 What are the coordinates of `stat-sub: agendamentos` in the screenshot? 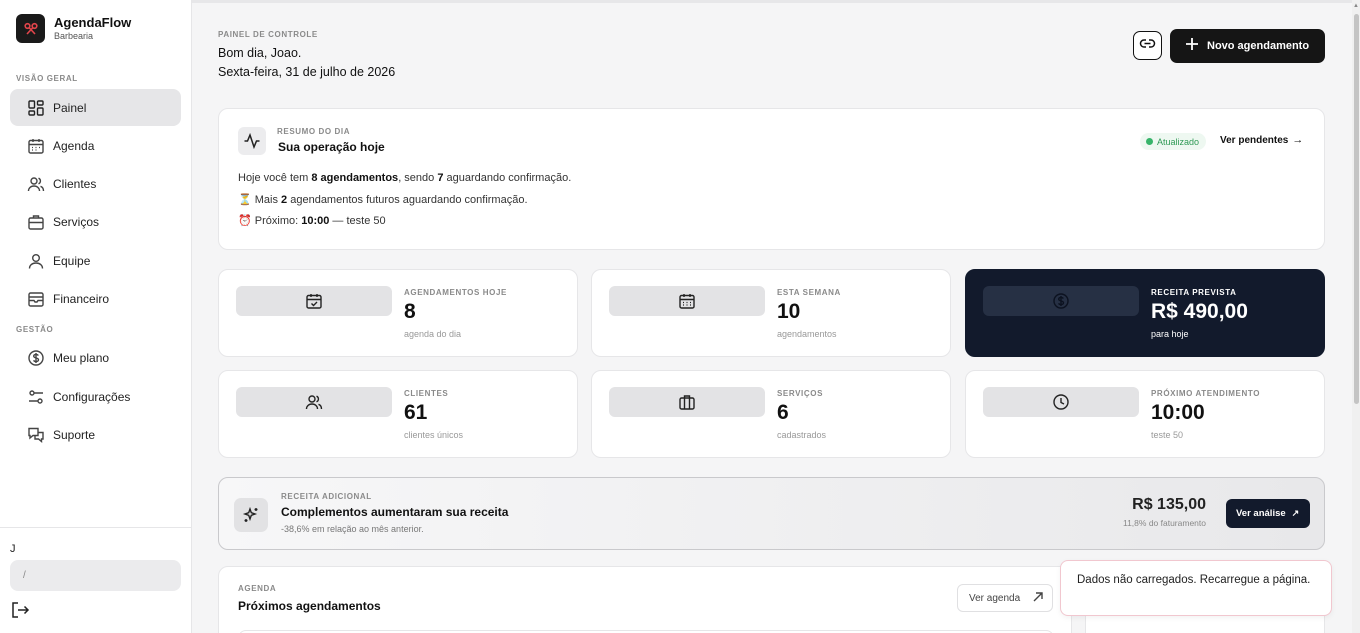 It's located at (807, 334).